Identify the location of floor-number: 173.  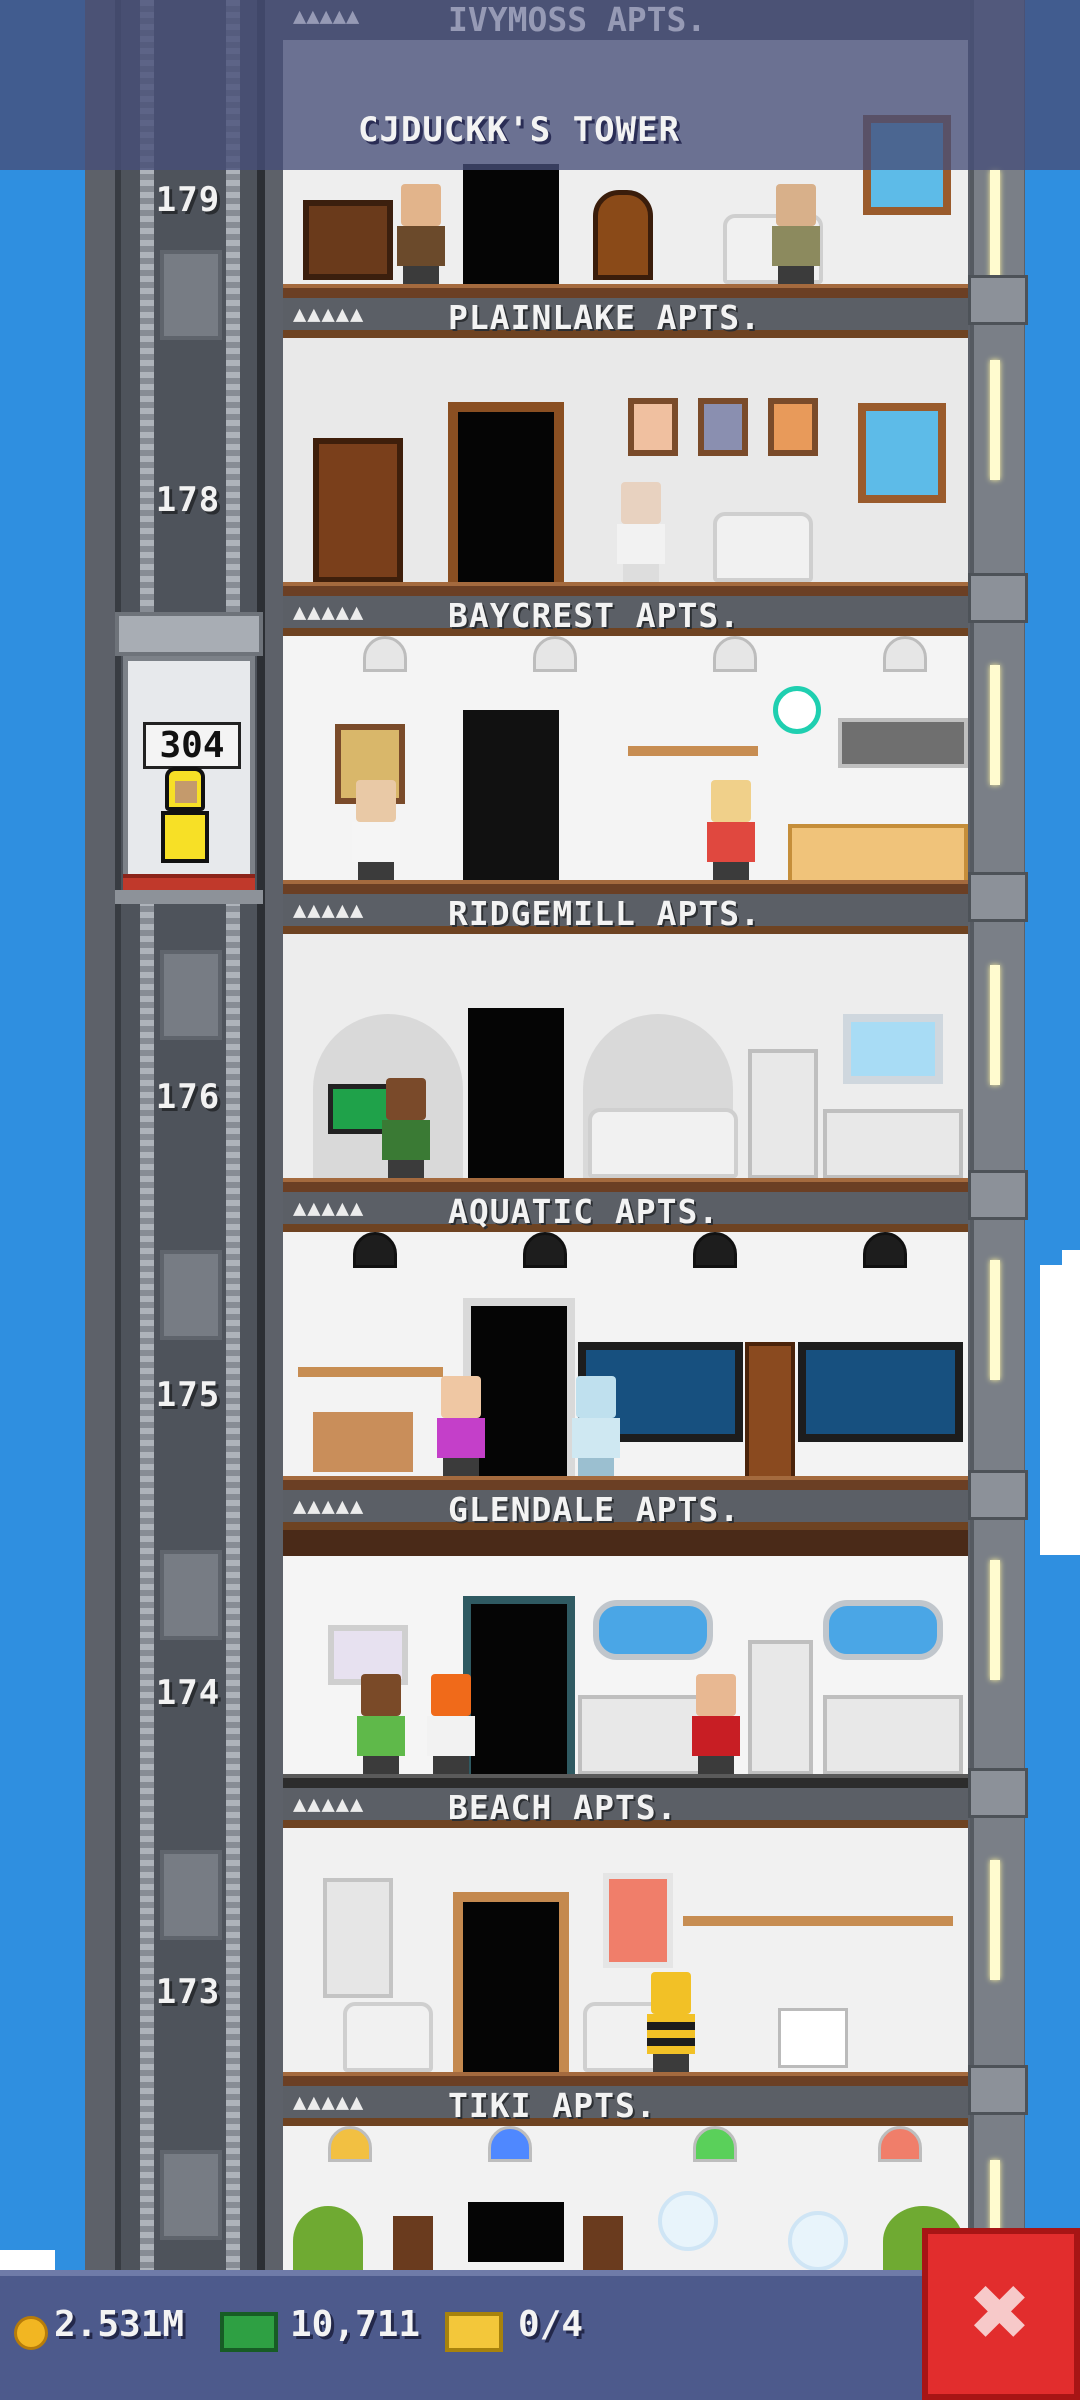
(188, 1992).